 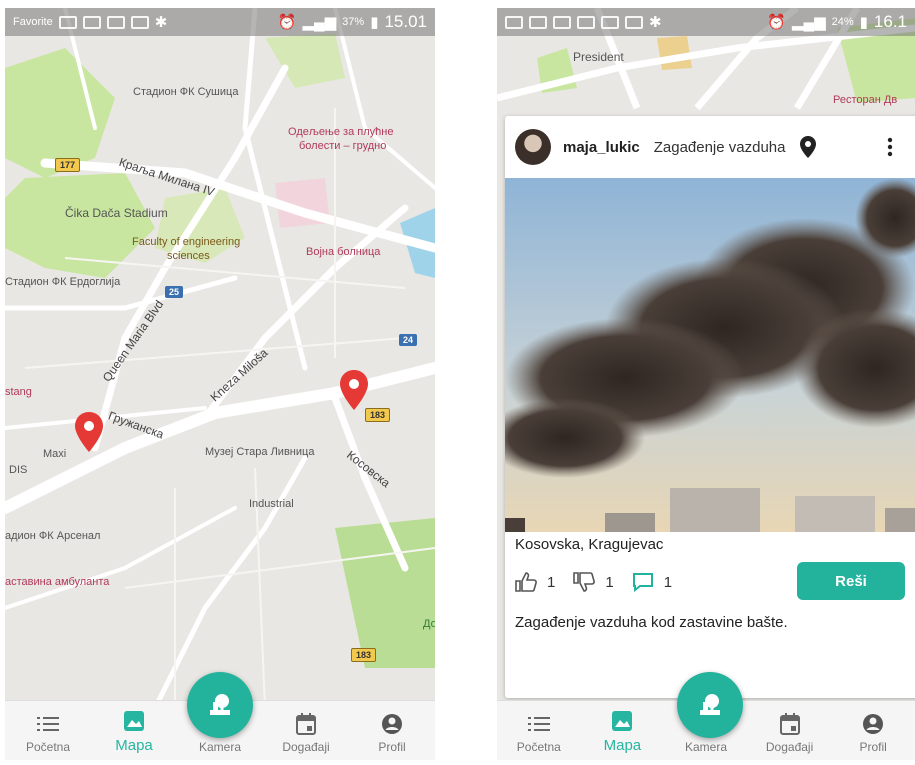 What do you see at coordinates (589, 544) in the screenshot?
I see `post-address: Kosovska, Kragujevac` at bounding box center [589, 544].